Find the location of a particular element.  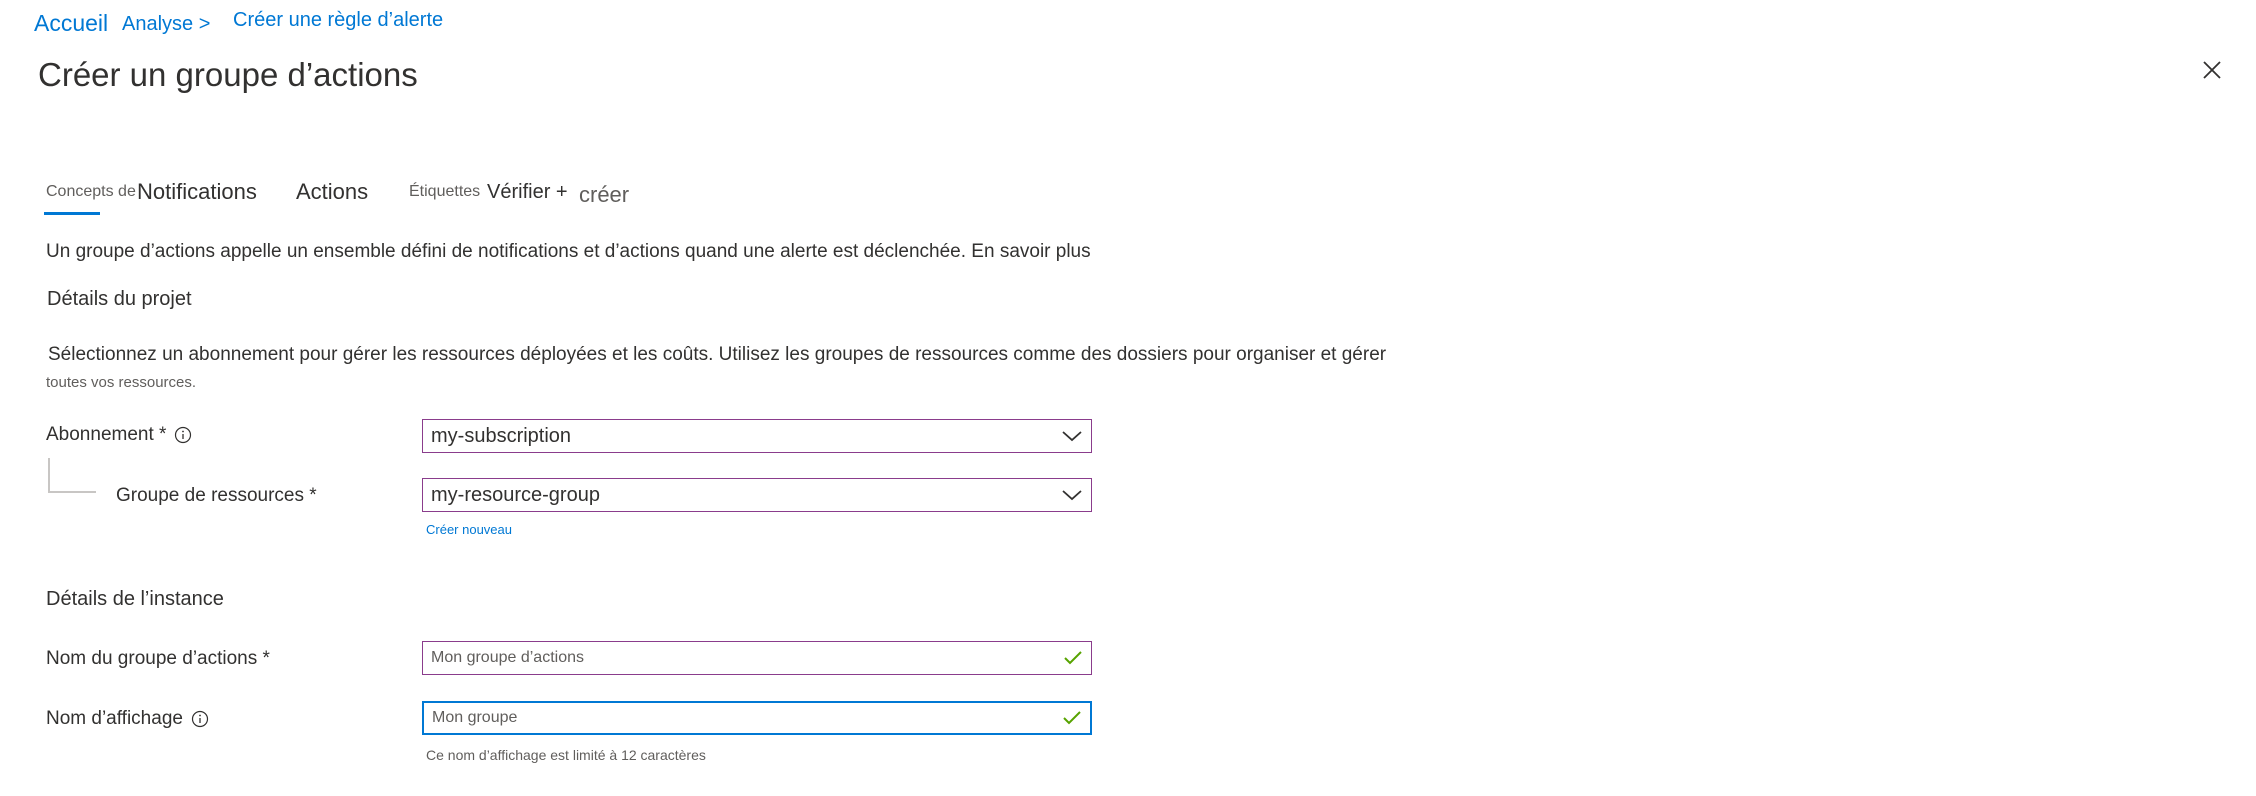

action-group-name-label: Nom du groupe d’actions * is located at coordinates (158, 658).